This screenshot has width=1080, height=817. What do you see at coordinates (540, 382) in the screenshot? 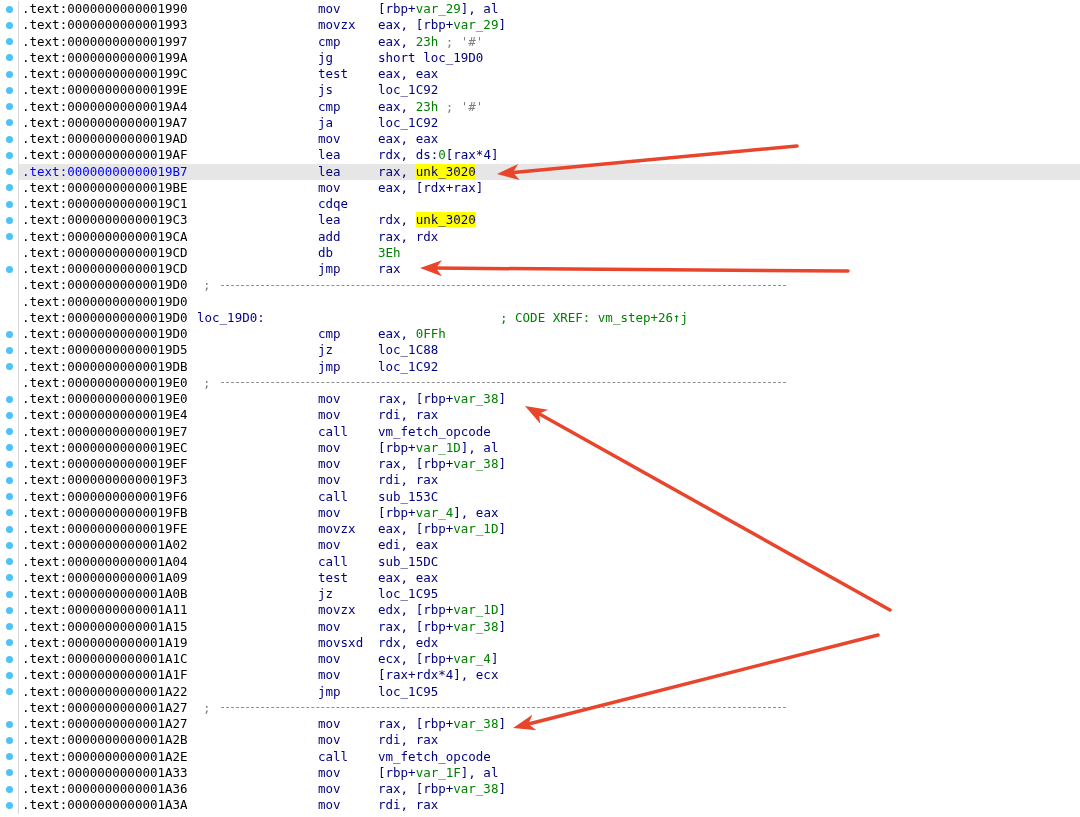
I see `listing-row: .text:00000000000019E0 ;` at bounding box center [540, 382].